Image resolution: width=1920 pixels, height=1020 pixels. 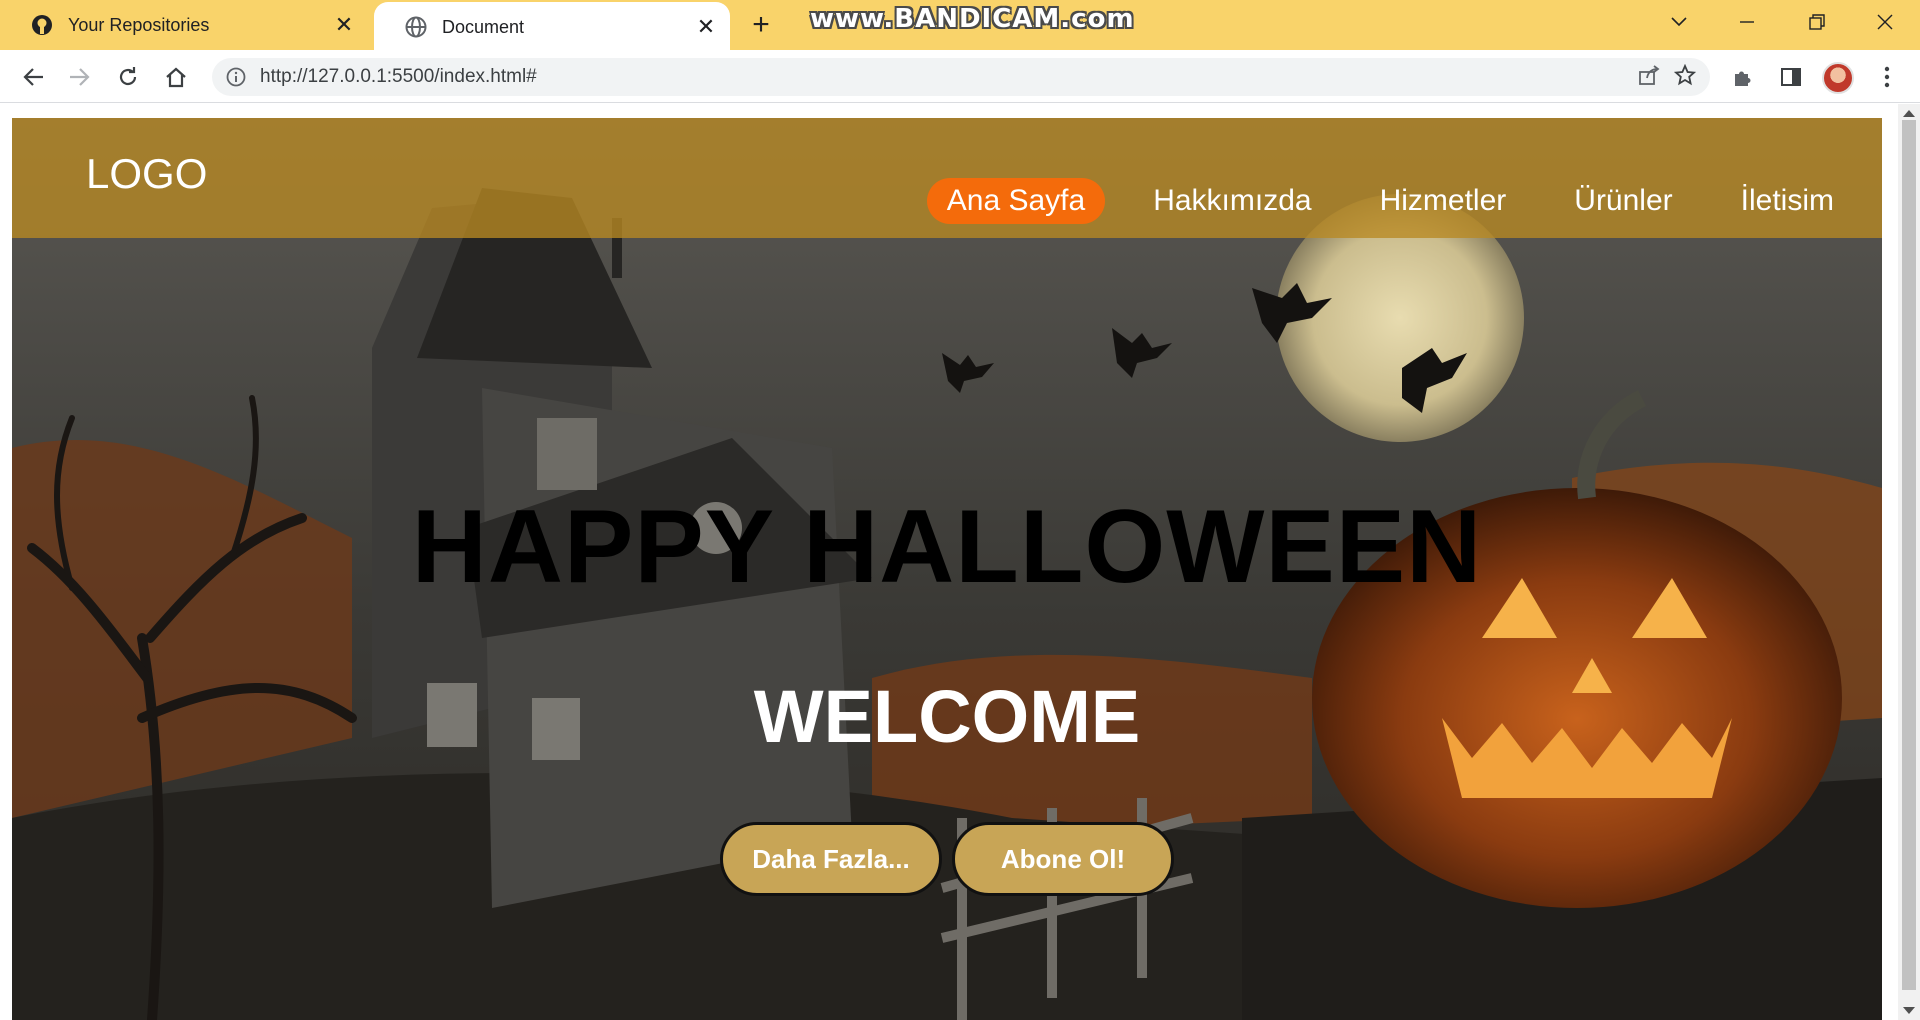 I want to click on side-panel-icon, so click(x=1791, y=77).